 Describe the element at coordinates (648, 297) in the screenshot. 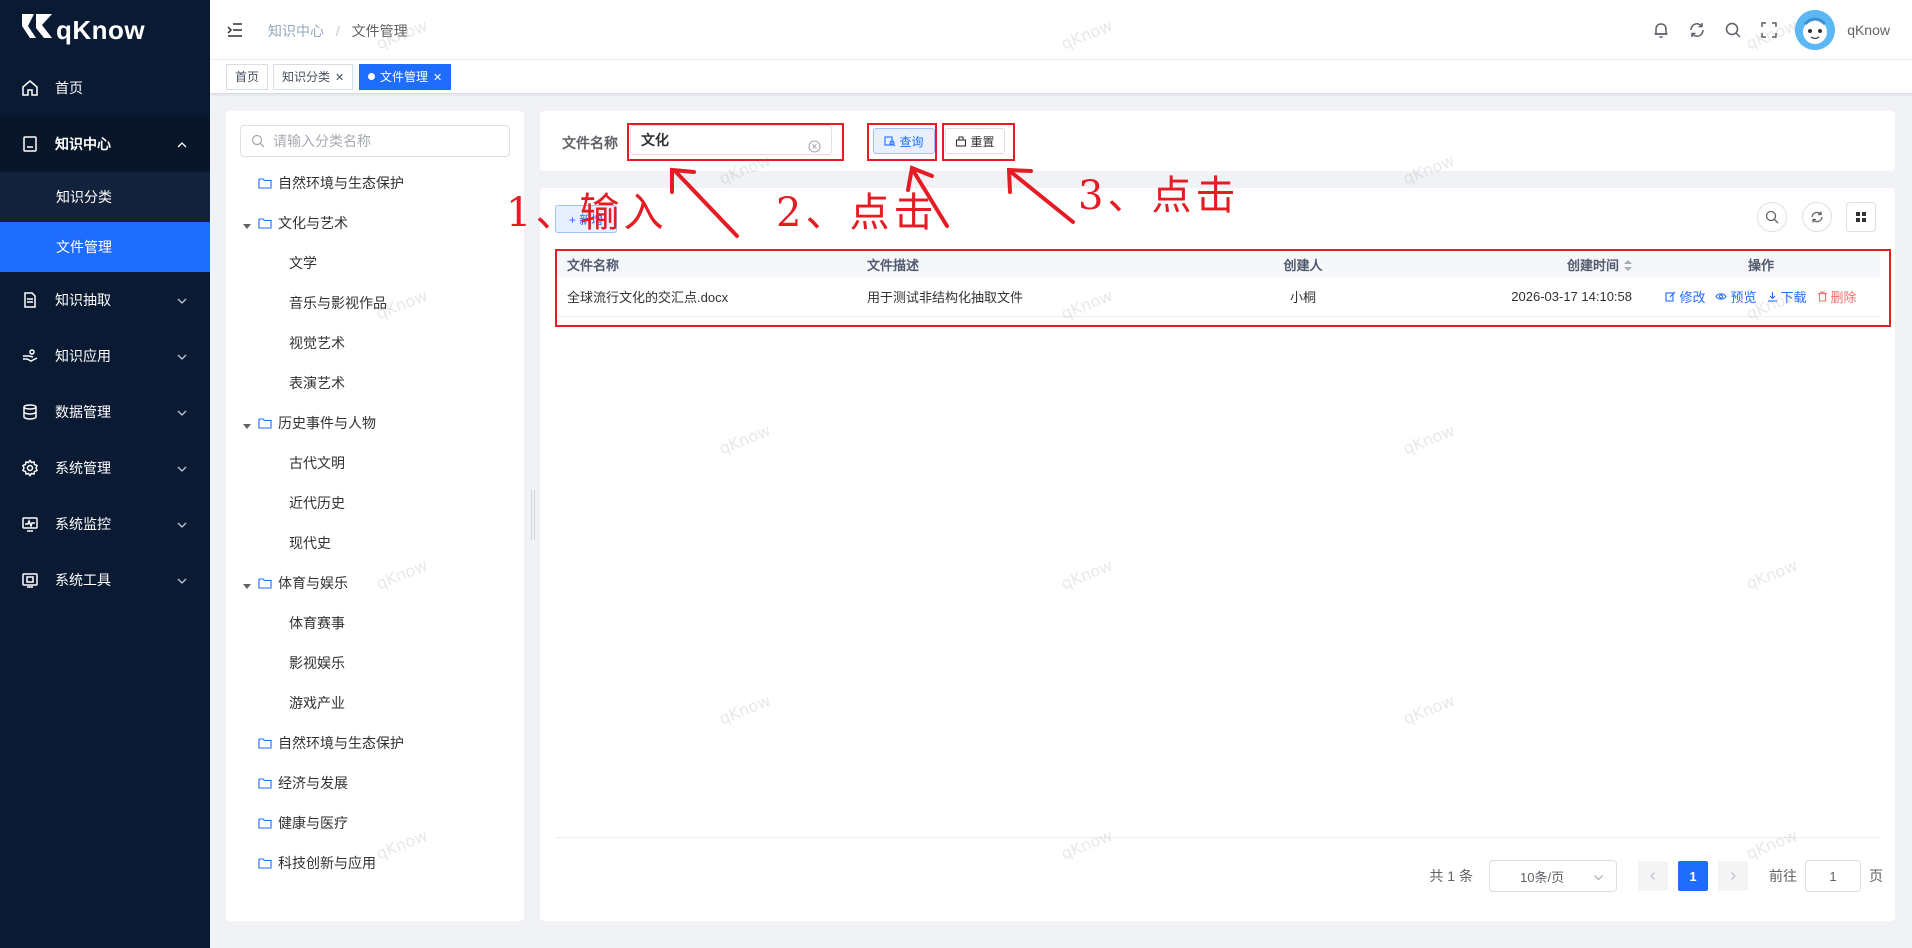

I see `file-name-cell: 全球流行文化的交汇点.docx` at that location.